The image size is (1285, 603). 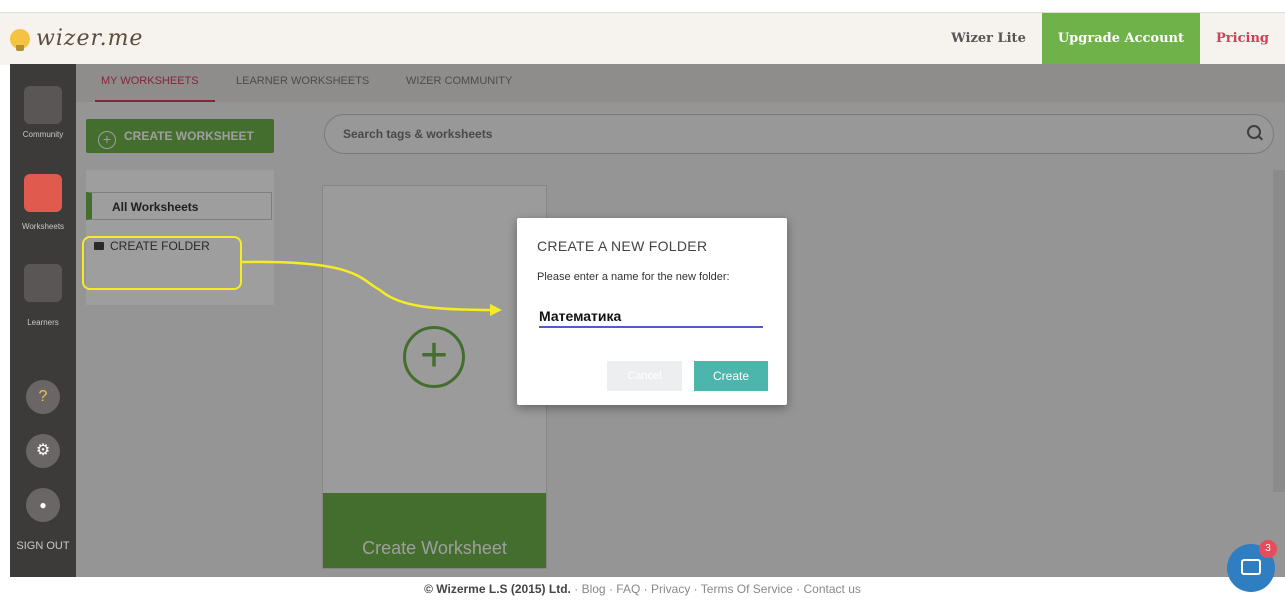 I want to click on sidebar-item-label: Worksheets, so click(x=43, y=226).